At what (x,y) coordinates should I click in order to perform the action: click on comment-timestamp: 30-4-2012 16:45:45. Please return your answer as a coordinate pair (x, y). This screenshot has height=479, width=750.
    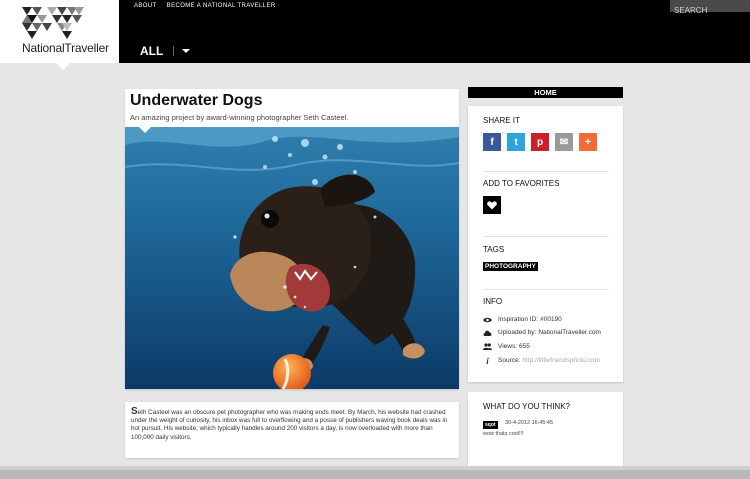
    Looking at the image, I should click on (529, 423).